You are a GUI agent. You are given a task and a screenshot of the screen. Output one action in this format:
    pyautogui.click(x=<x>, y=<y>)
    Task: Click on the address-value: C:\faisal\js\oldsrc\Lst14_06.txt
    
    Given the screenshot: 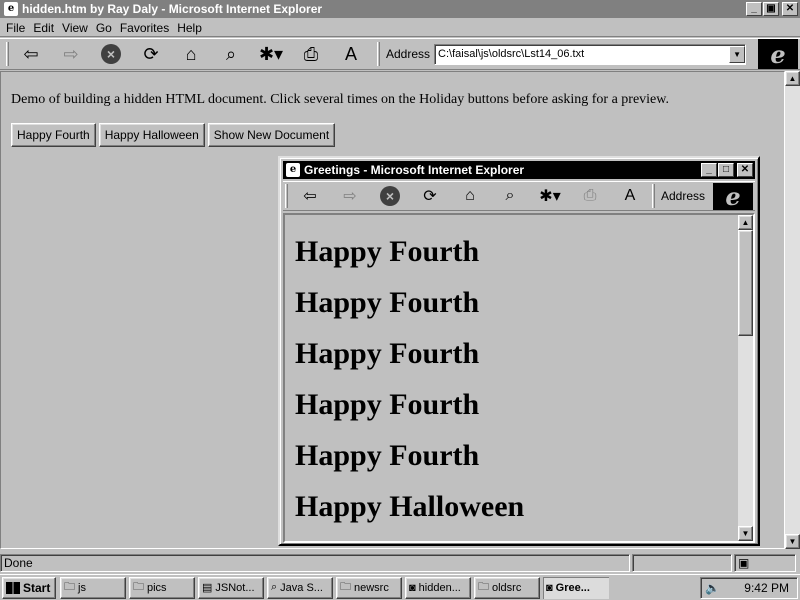 What is the action you would take?
    pyautogui.click(x=583, y=54)
    